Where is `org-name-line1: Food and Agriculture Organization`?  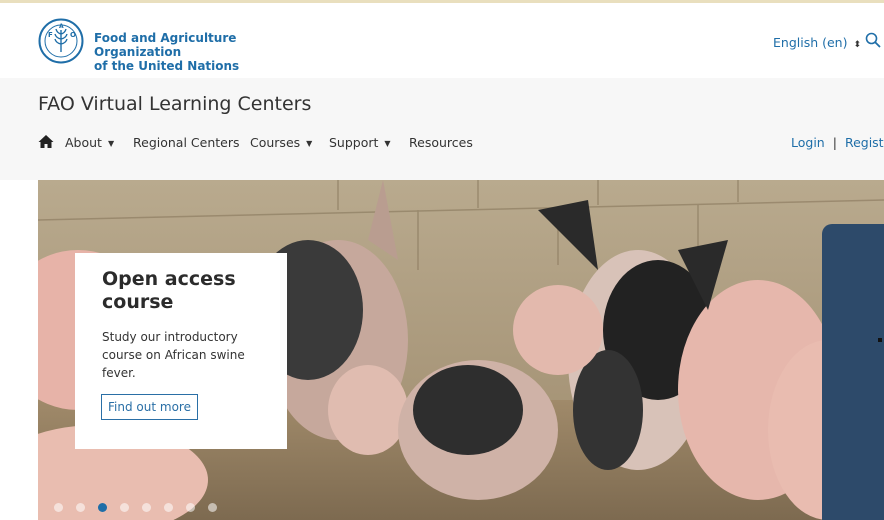
org-name-line1: Food and Agriculture Organization is located at coordinates (165, 45).